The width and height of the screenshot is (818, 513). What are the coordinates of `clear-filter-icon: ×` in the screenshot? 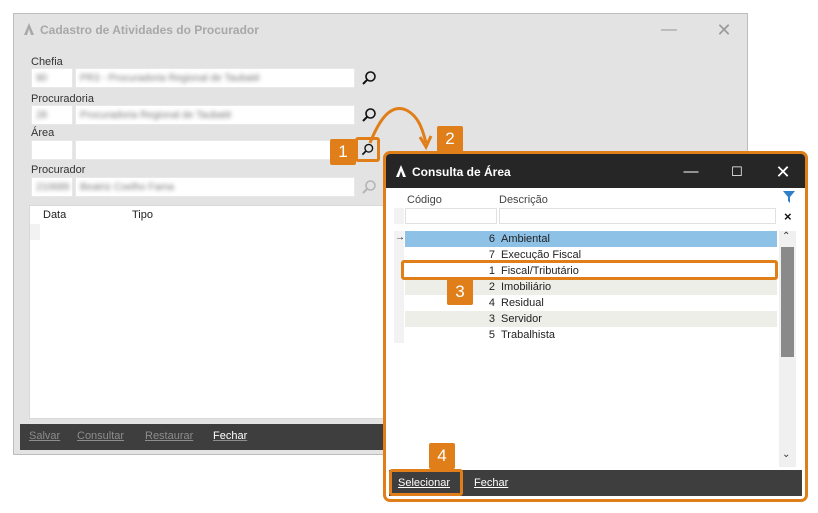 It's located at (788, 216).